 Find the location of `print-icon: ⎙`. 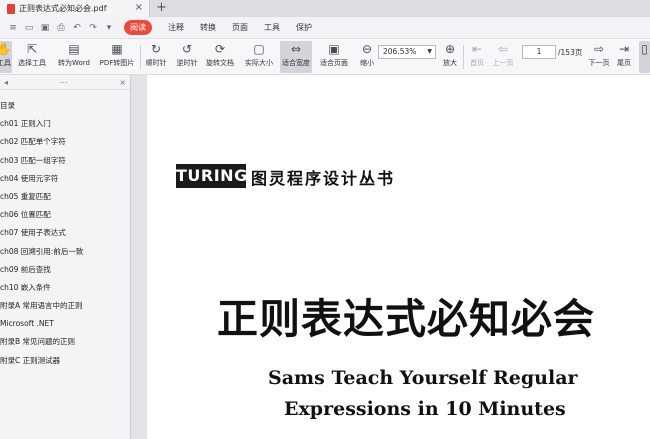

print-icon: ⎙ is located at coordinates (61, 28).